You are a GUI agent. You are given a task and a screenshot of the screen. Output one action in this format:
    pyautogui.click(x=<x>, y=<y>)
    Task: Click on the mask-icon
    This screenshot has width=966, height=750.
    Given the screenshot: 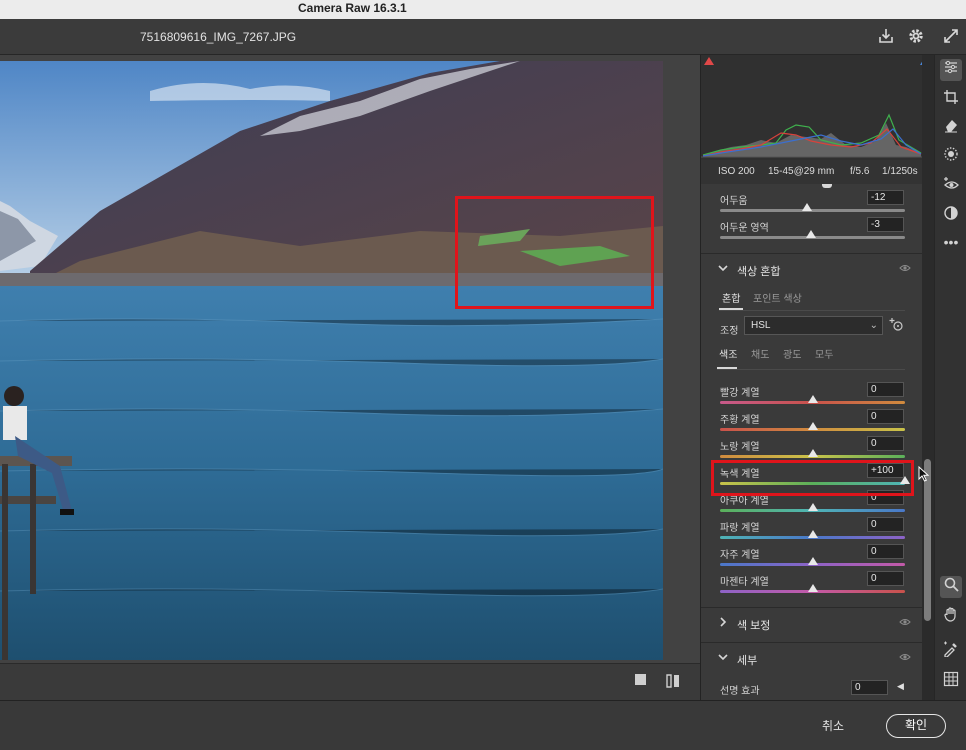 What is the action you would take?
    pyautogui.click(x=951, y=157)
    